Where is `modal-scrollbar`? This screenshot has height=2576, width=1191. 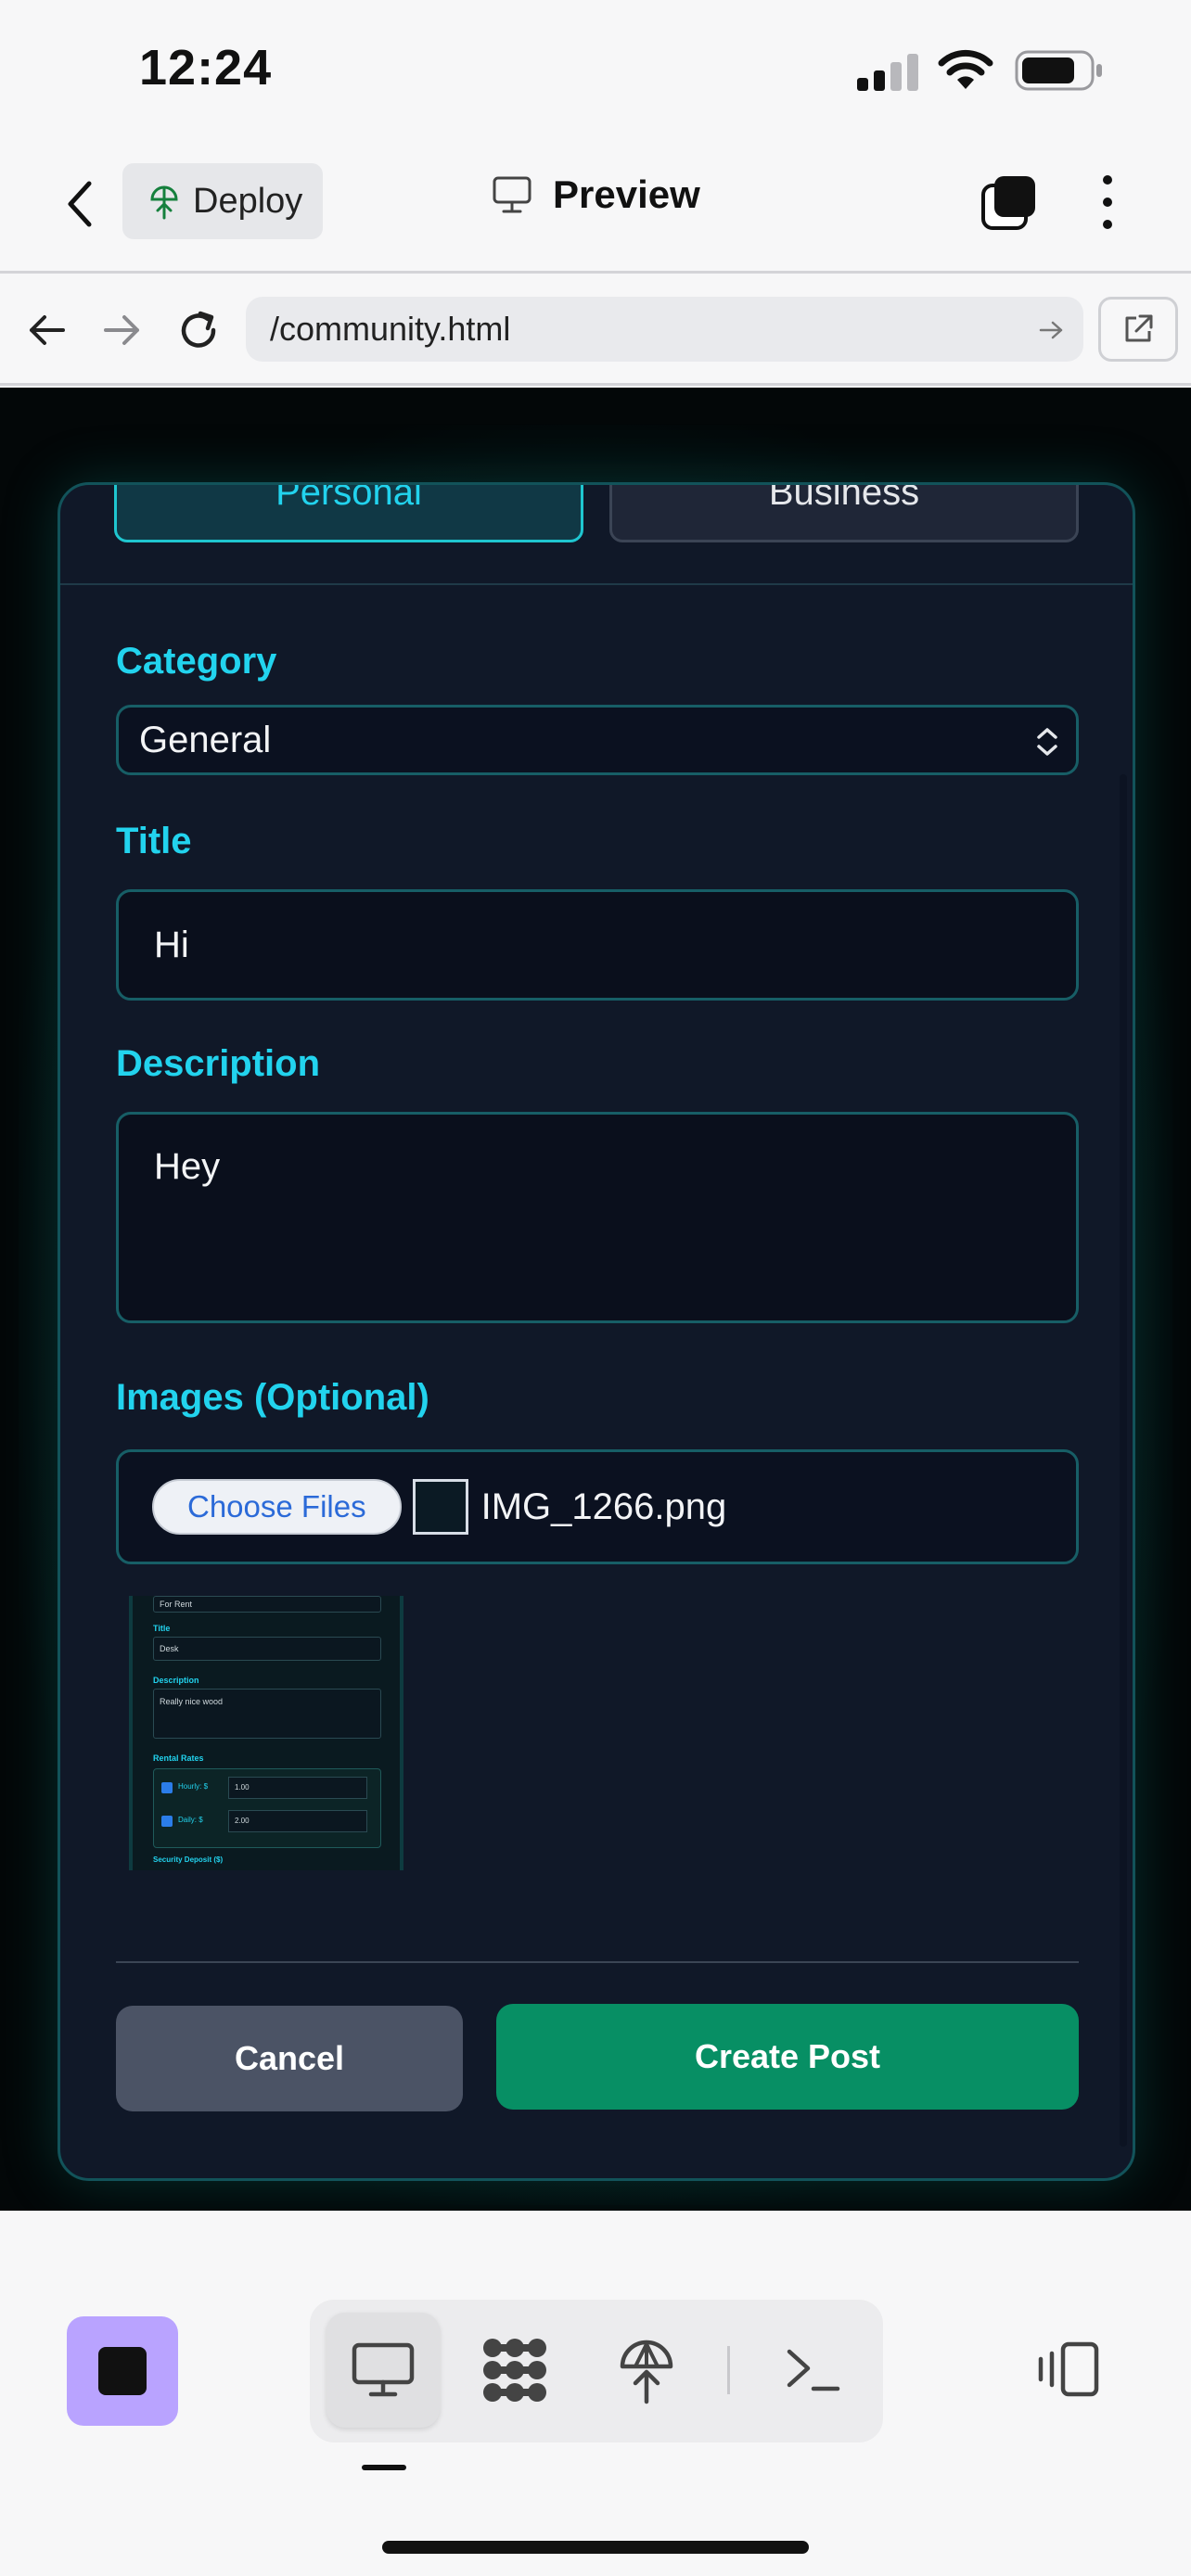
modal-scrollbar is located at coordinates (1123, 1460).